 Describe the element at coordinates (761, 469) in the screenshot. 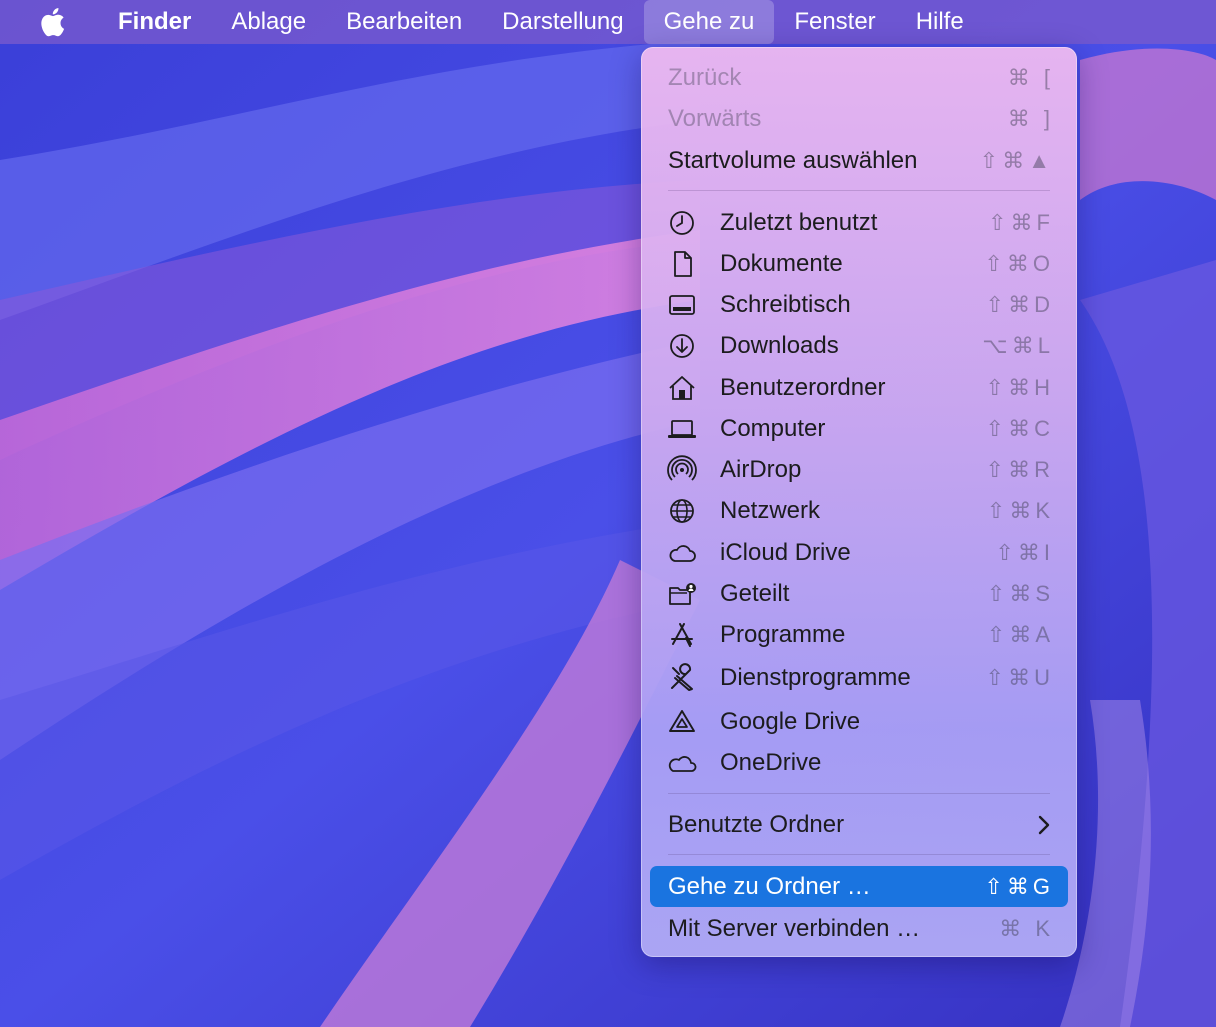

I see `menu-item-label: AirDrop` at that location.